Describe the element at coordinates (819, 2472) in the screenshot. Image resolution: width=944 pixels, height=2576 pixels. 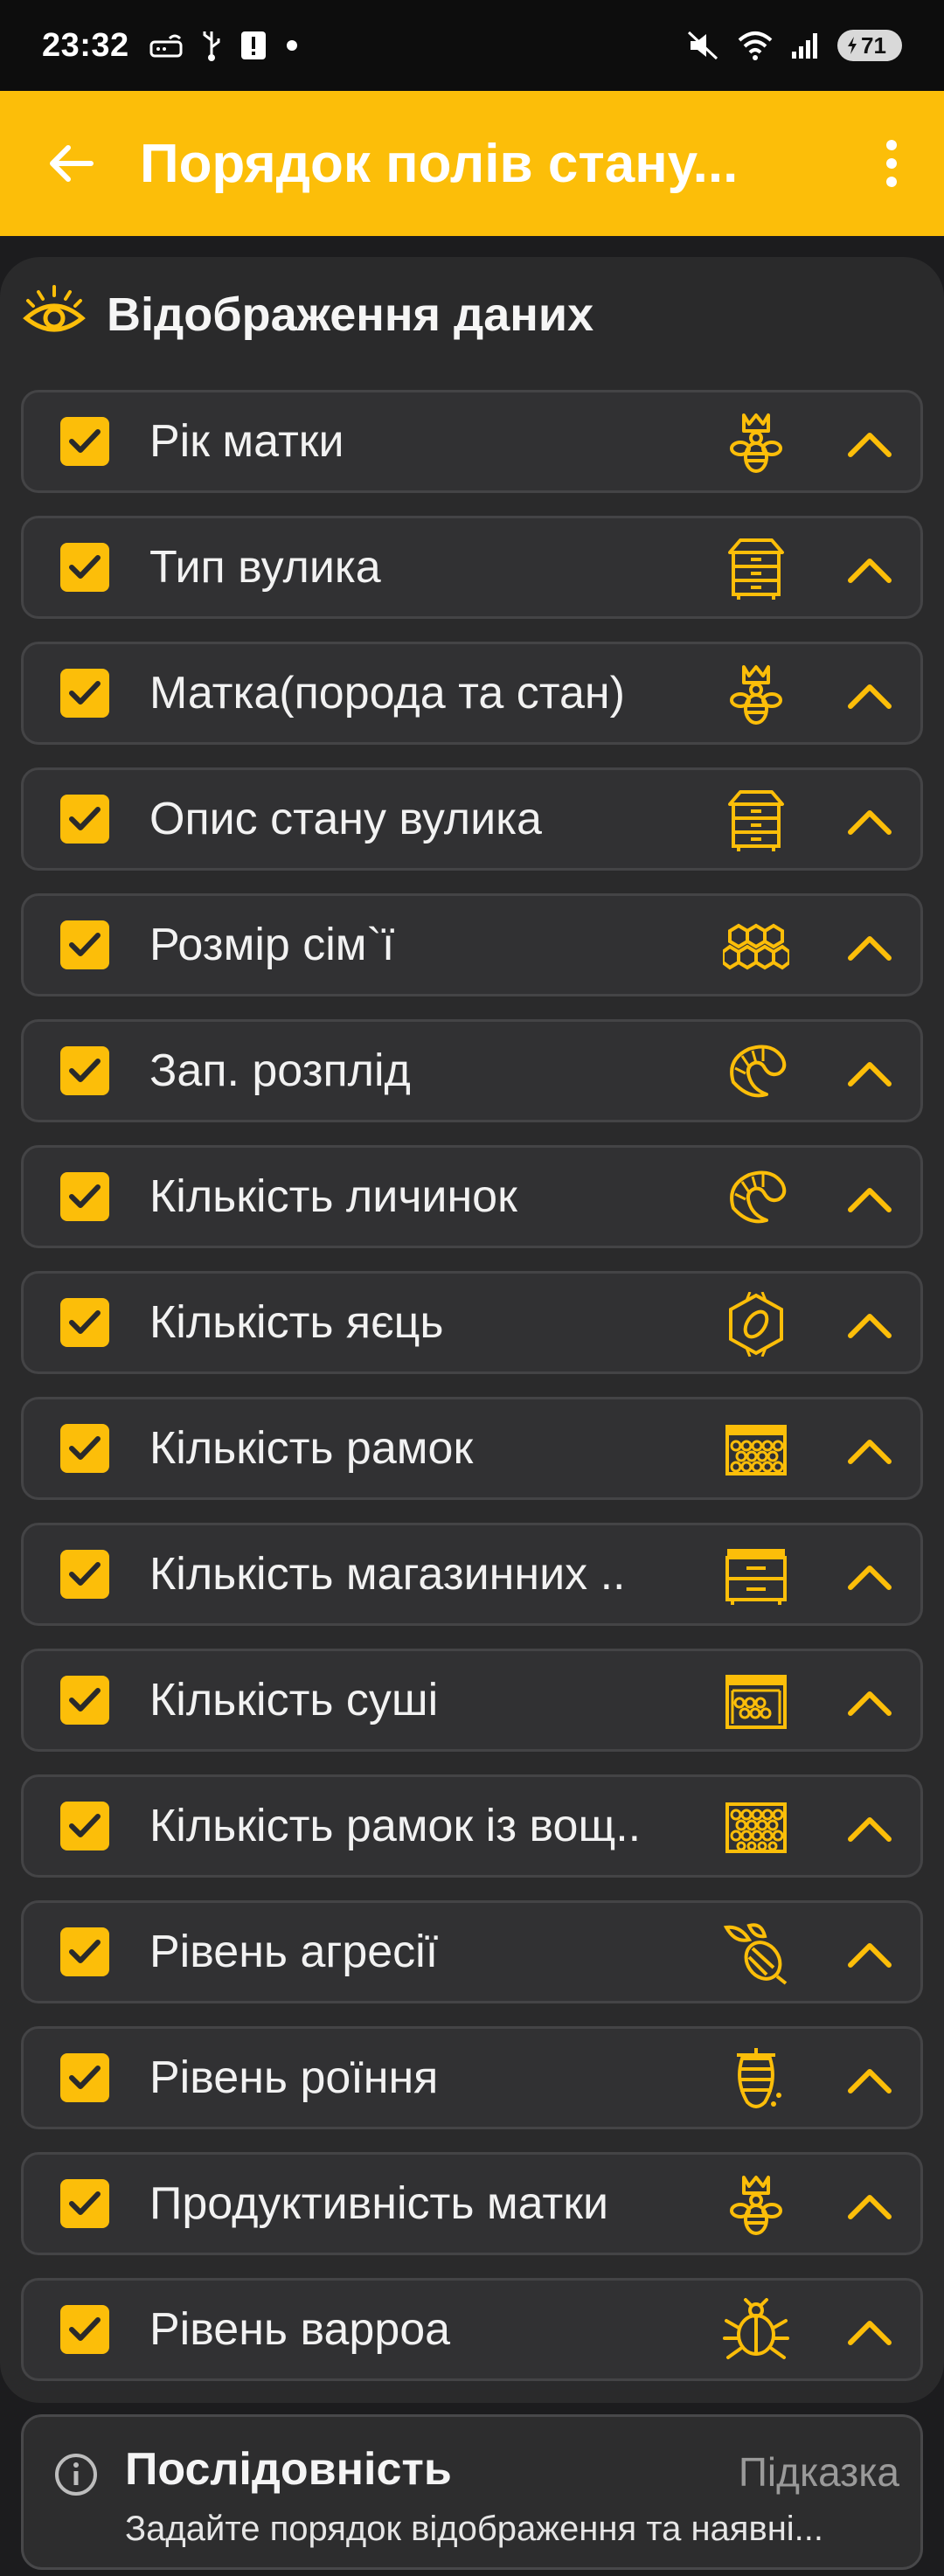
I see `hint-link: Підказка` at that location.